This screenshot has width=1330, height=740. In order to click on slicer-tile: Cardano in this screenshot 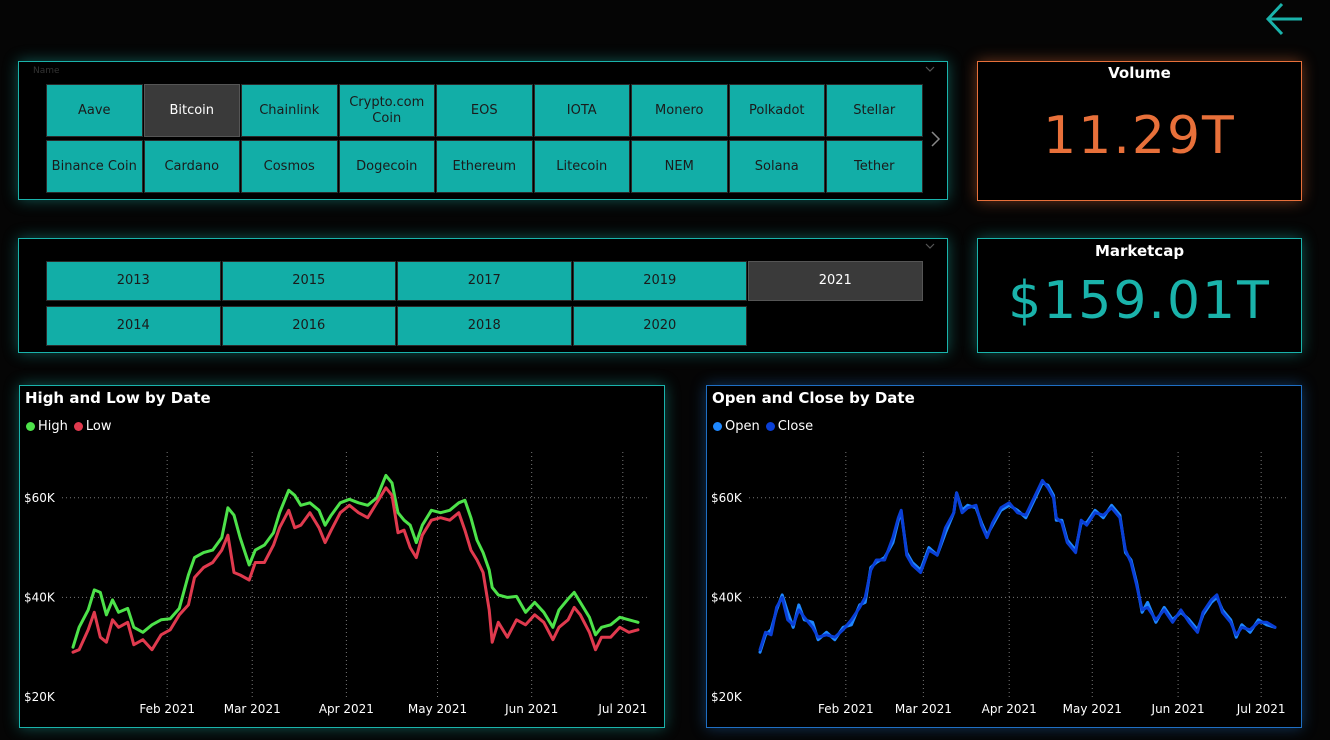, I will do `click(191, 166)`.